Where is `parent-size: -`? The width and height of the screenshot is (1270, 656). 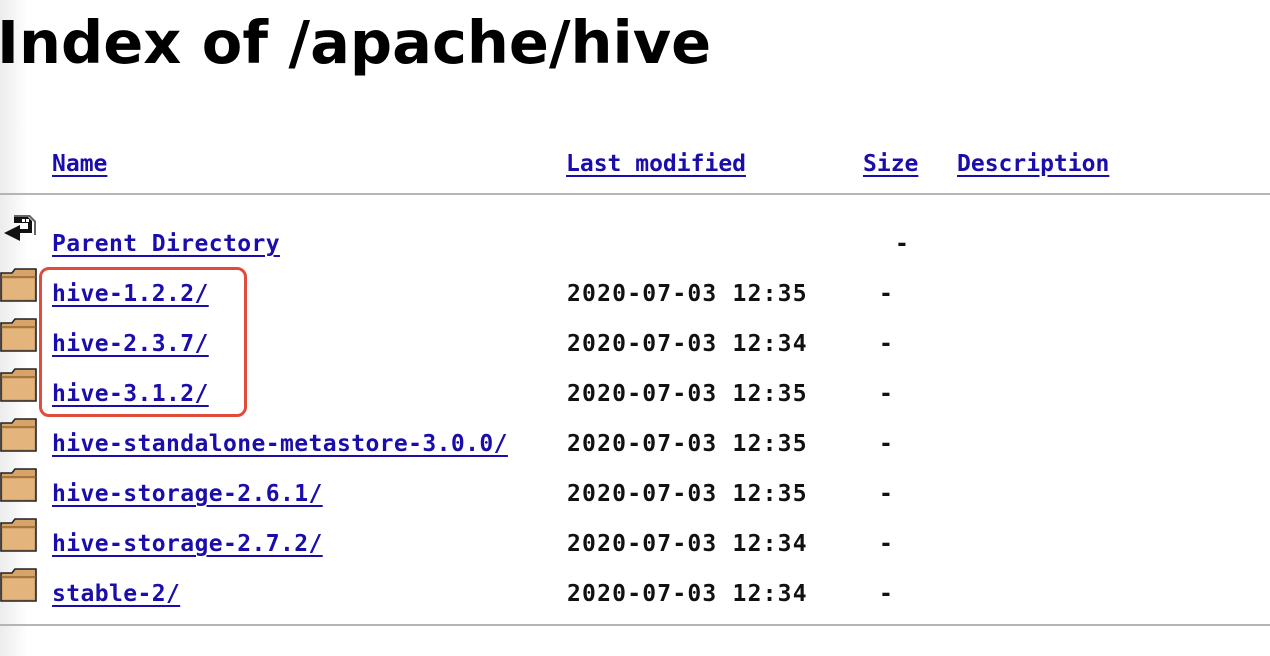
parent-size: - is located at coordinates (902, 244).